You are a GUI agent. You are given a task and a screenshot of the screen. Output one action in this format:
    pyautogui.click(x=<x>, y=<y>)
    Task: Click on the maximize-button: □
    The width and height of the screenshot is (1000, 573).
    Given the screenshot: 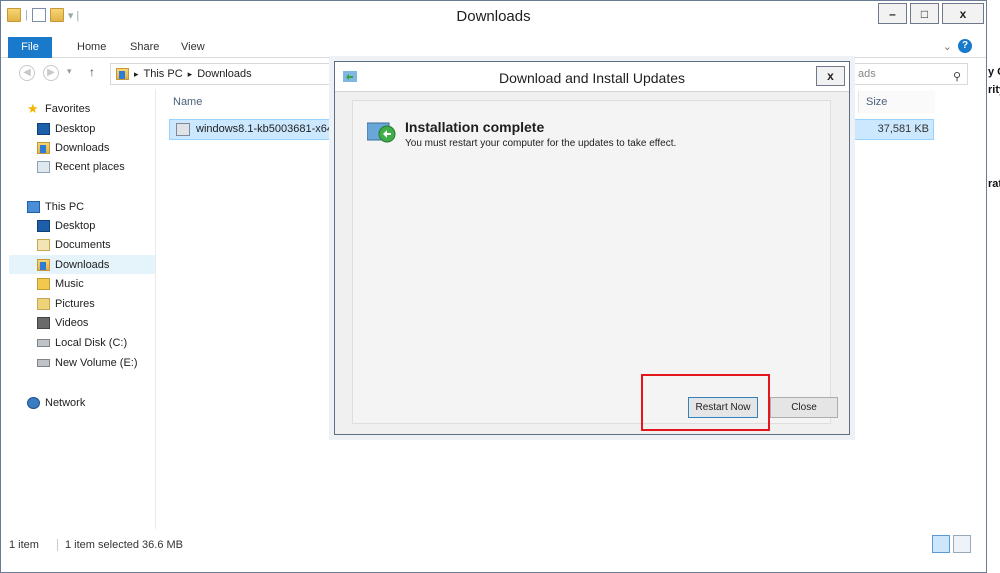 What is the action you would take?
    pyautogui.click(x=924, y=13)
    